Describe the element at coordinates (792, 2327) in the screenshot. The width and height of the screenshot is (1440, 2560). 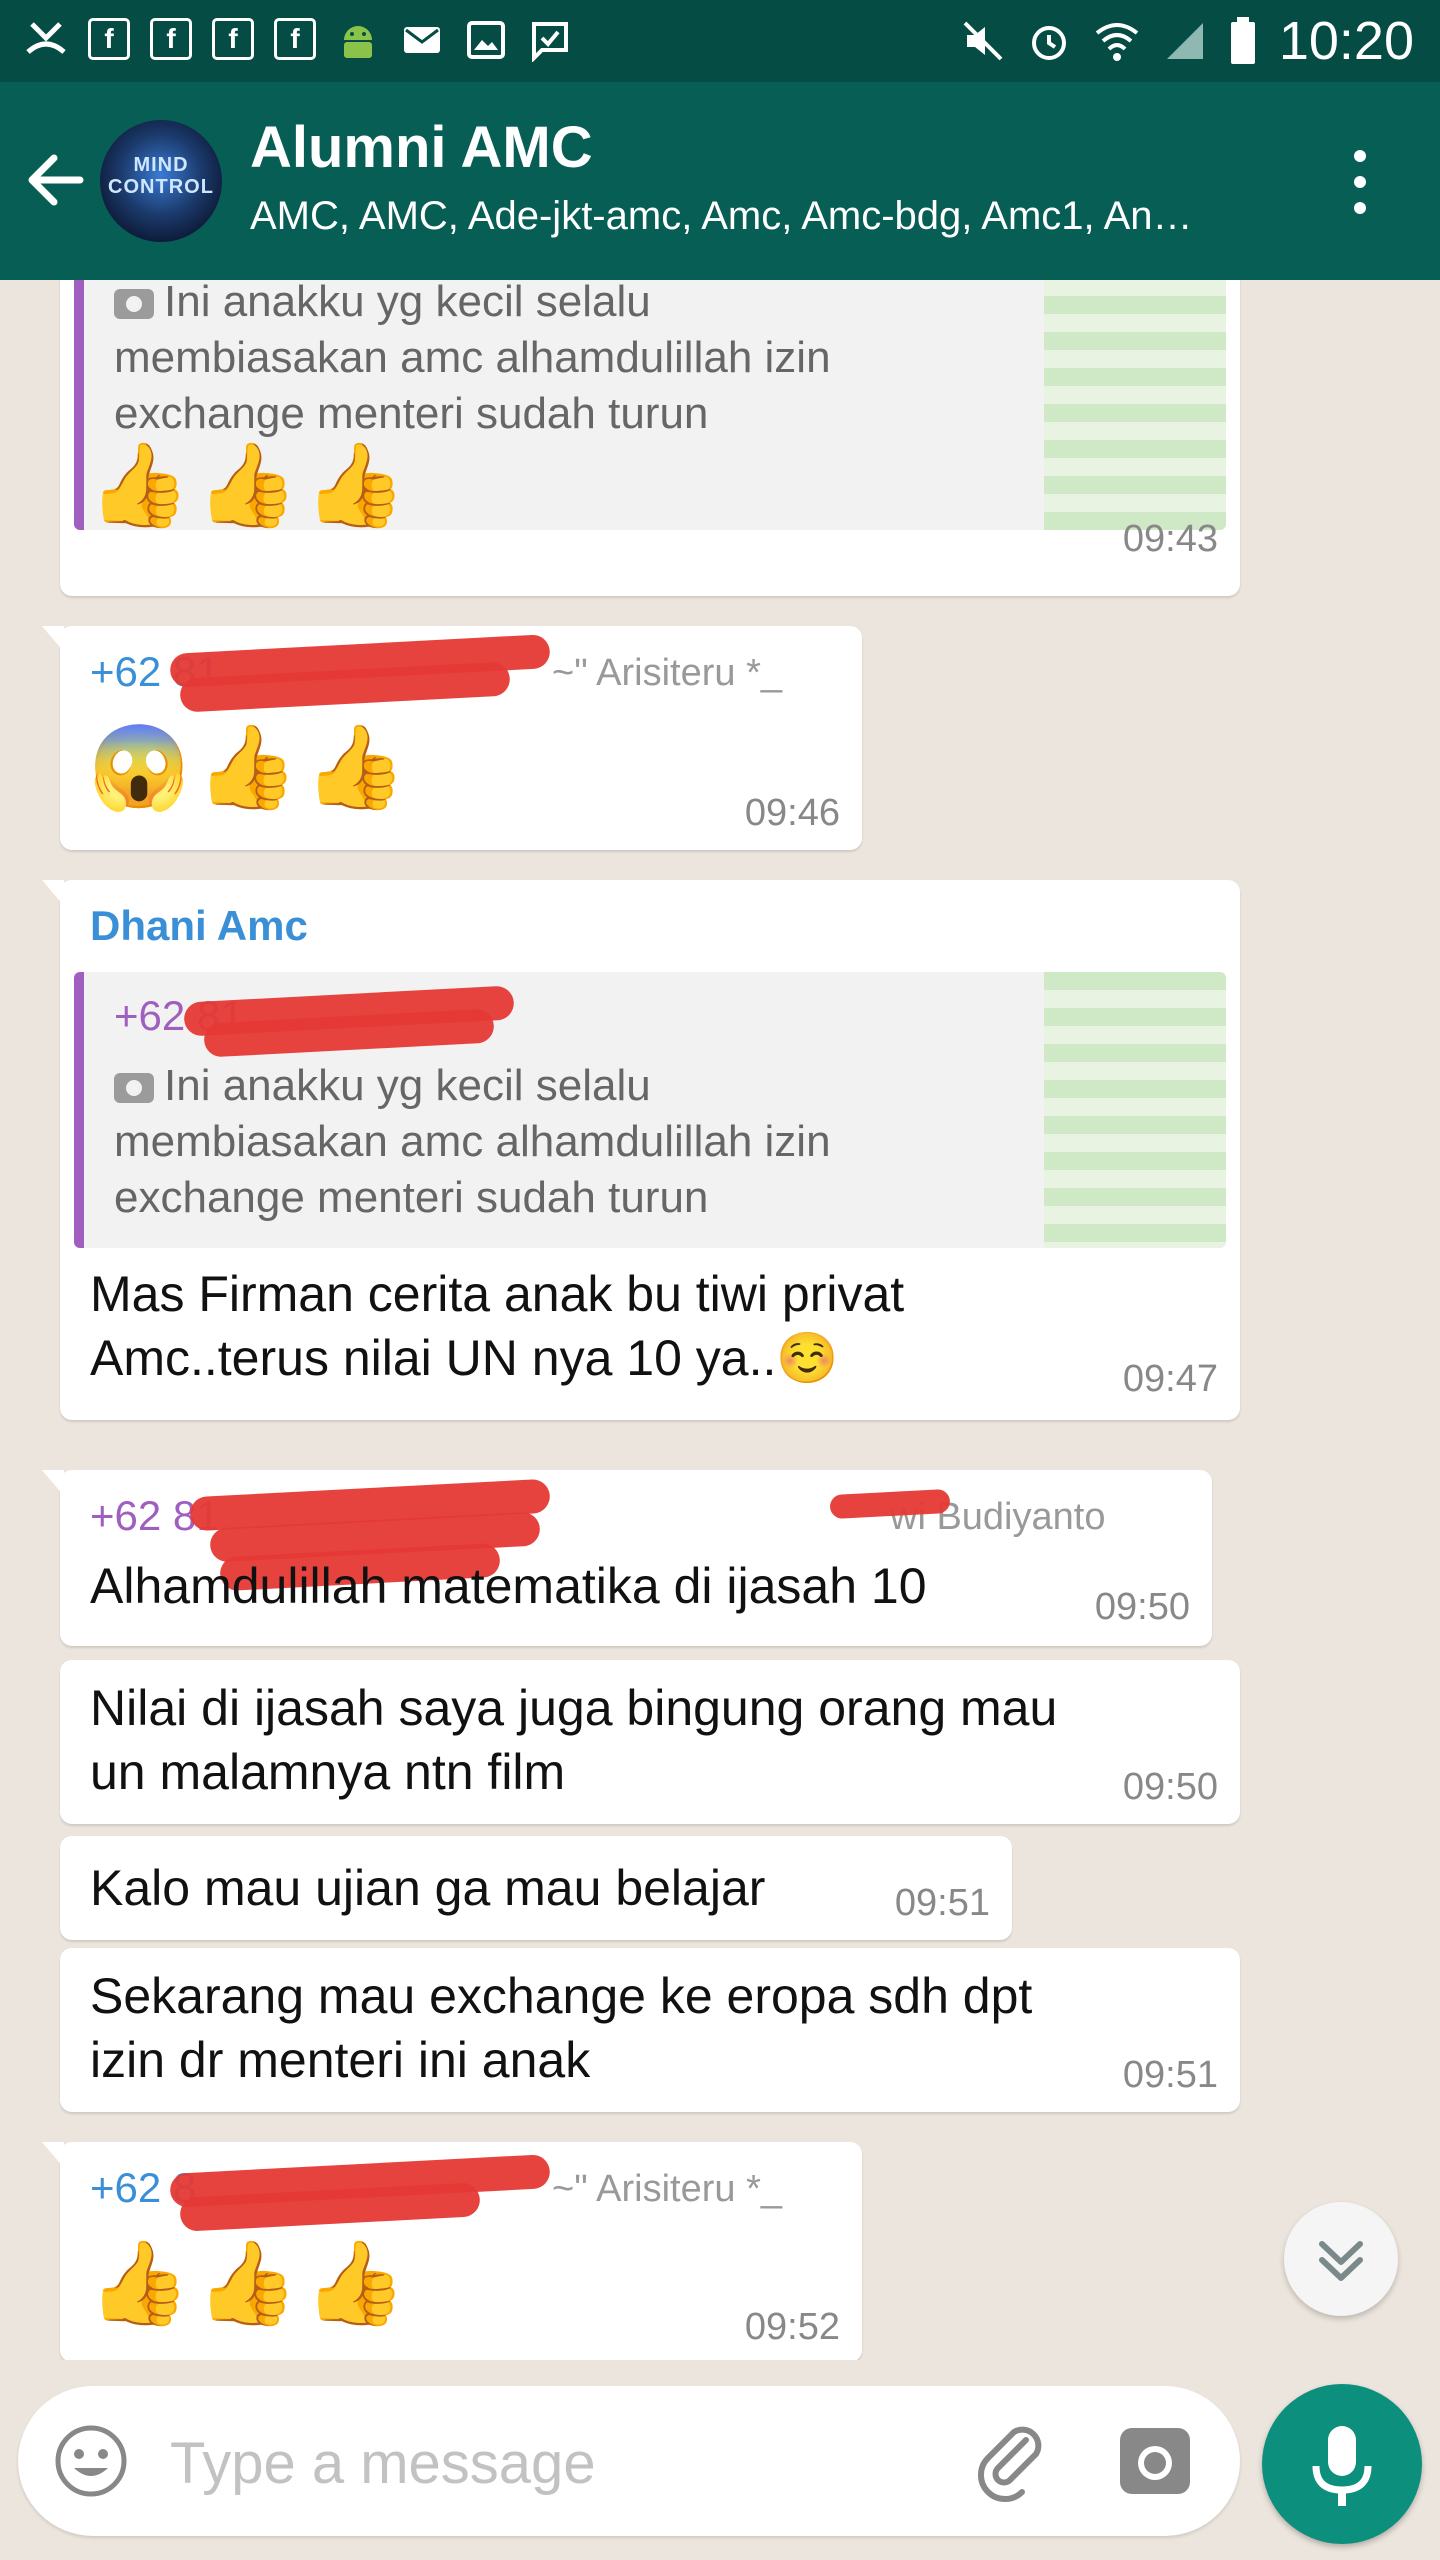
I see `message-time: 09:52` at that location.